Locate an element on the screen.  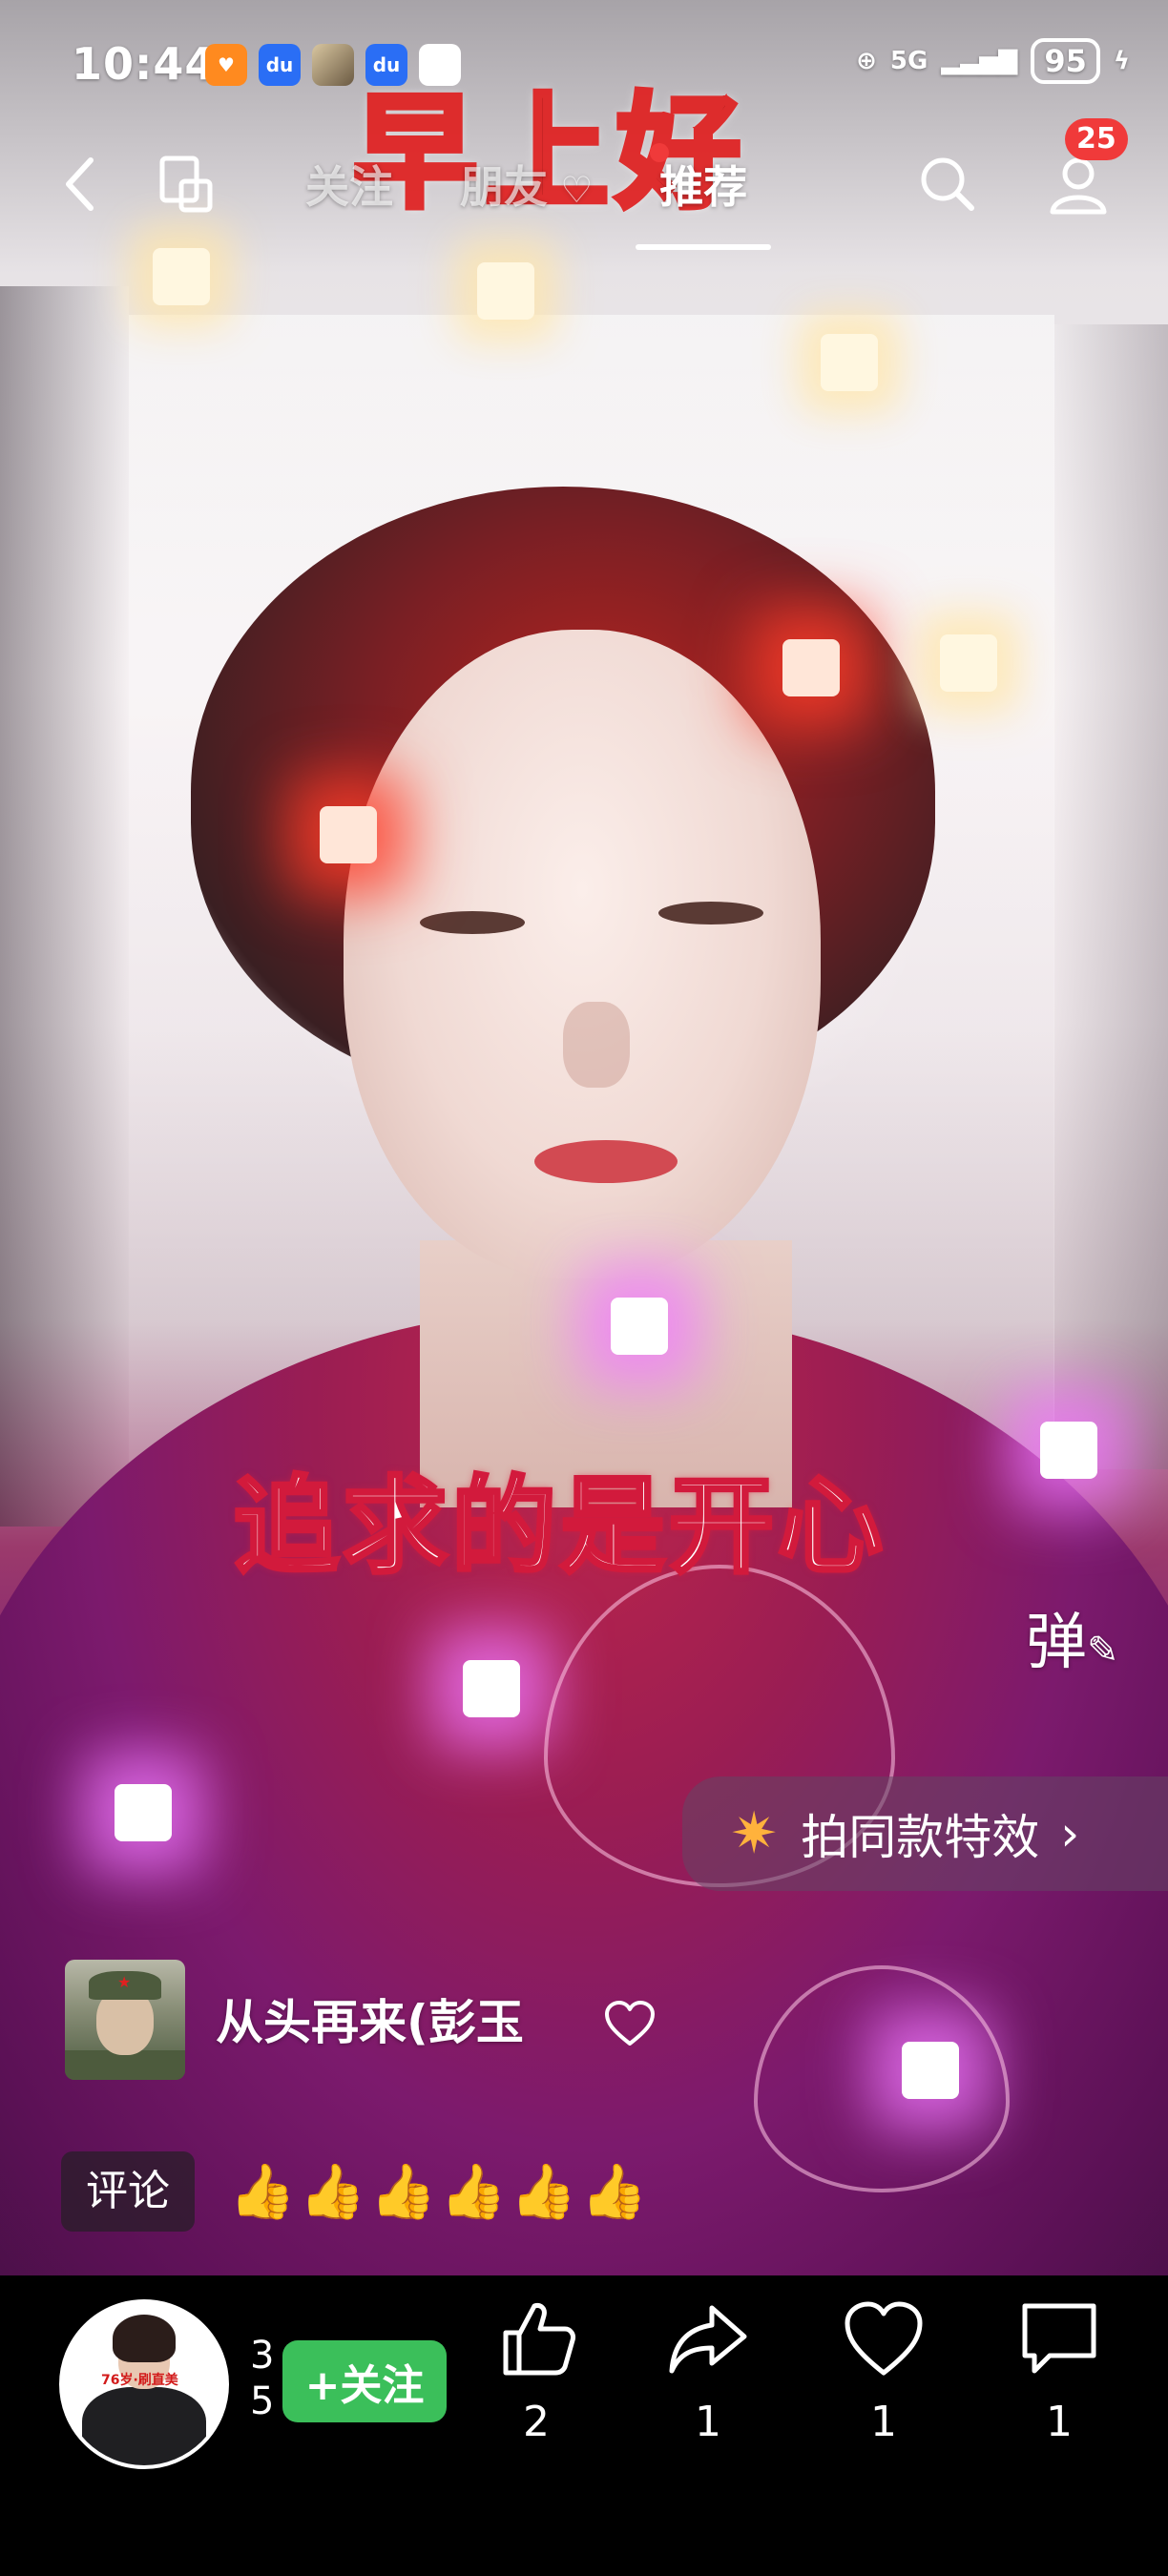
comment-count: 1 is located at coordinates (1059, 2422).